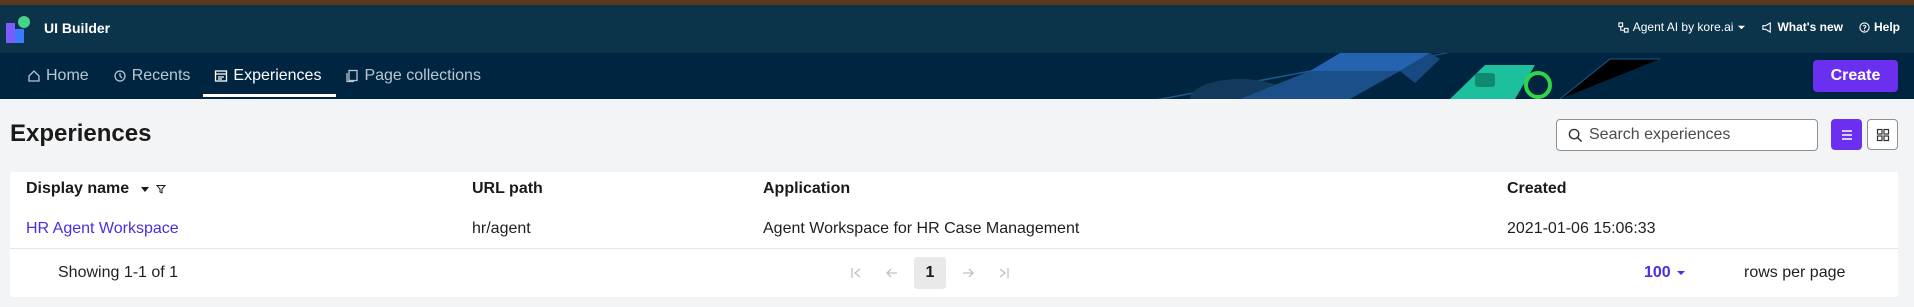 The width and height of the screenshot is (1914, 307). Describe the element at coordinates (921, 228) in the screenshot. I see `cell-application: Agent Workspace for HR Case Management` at that location.